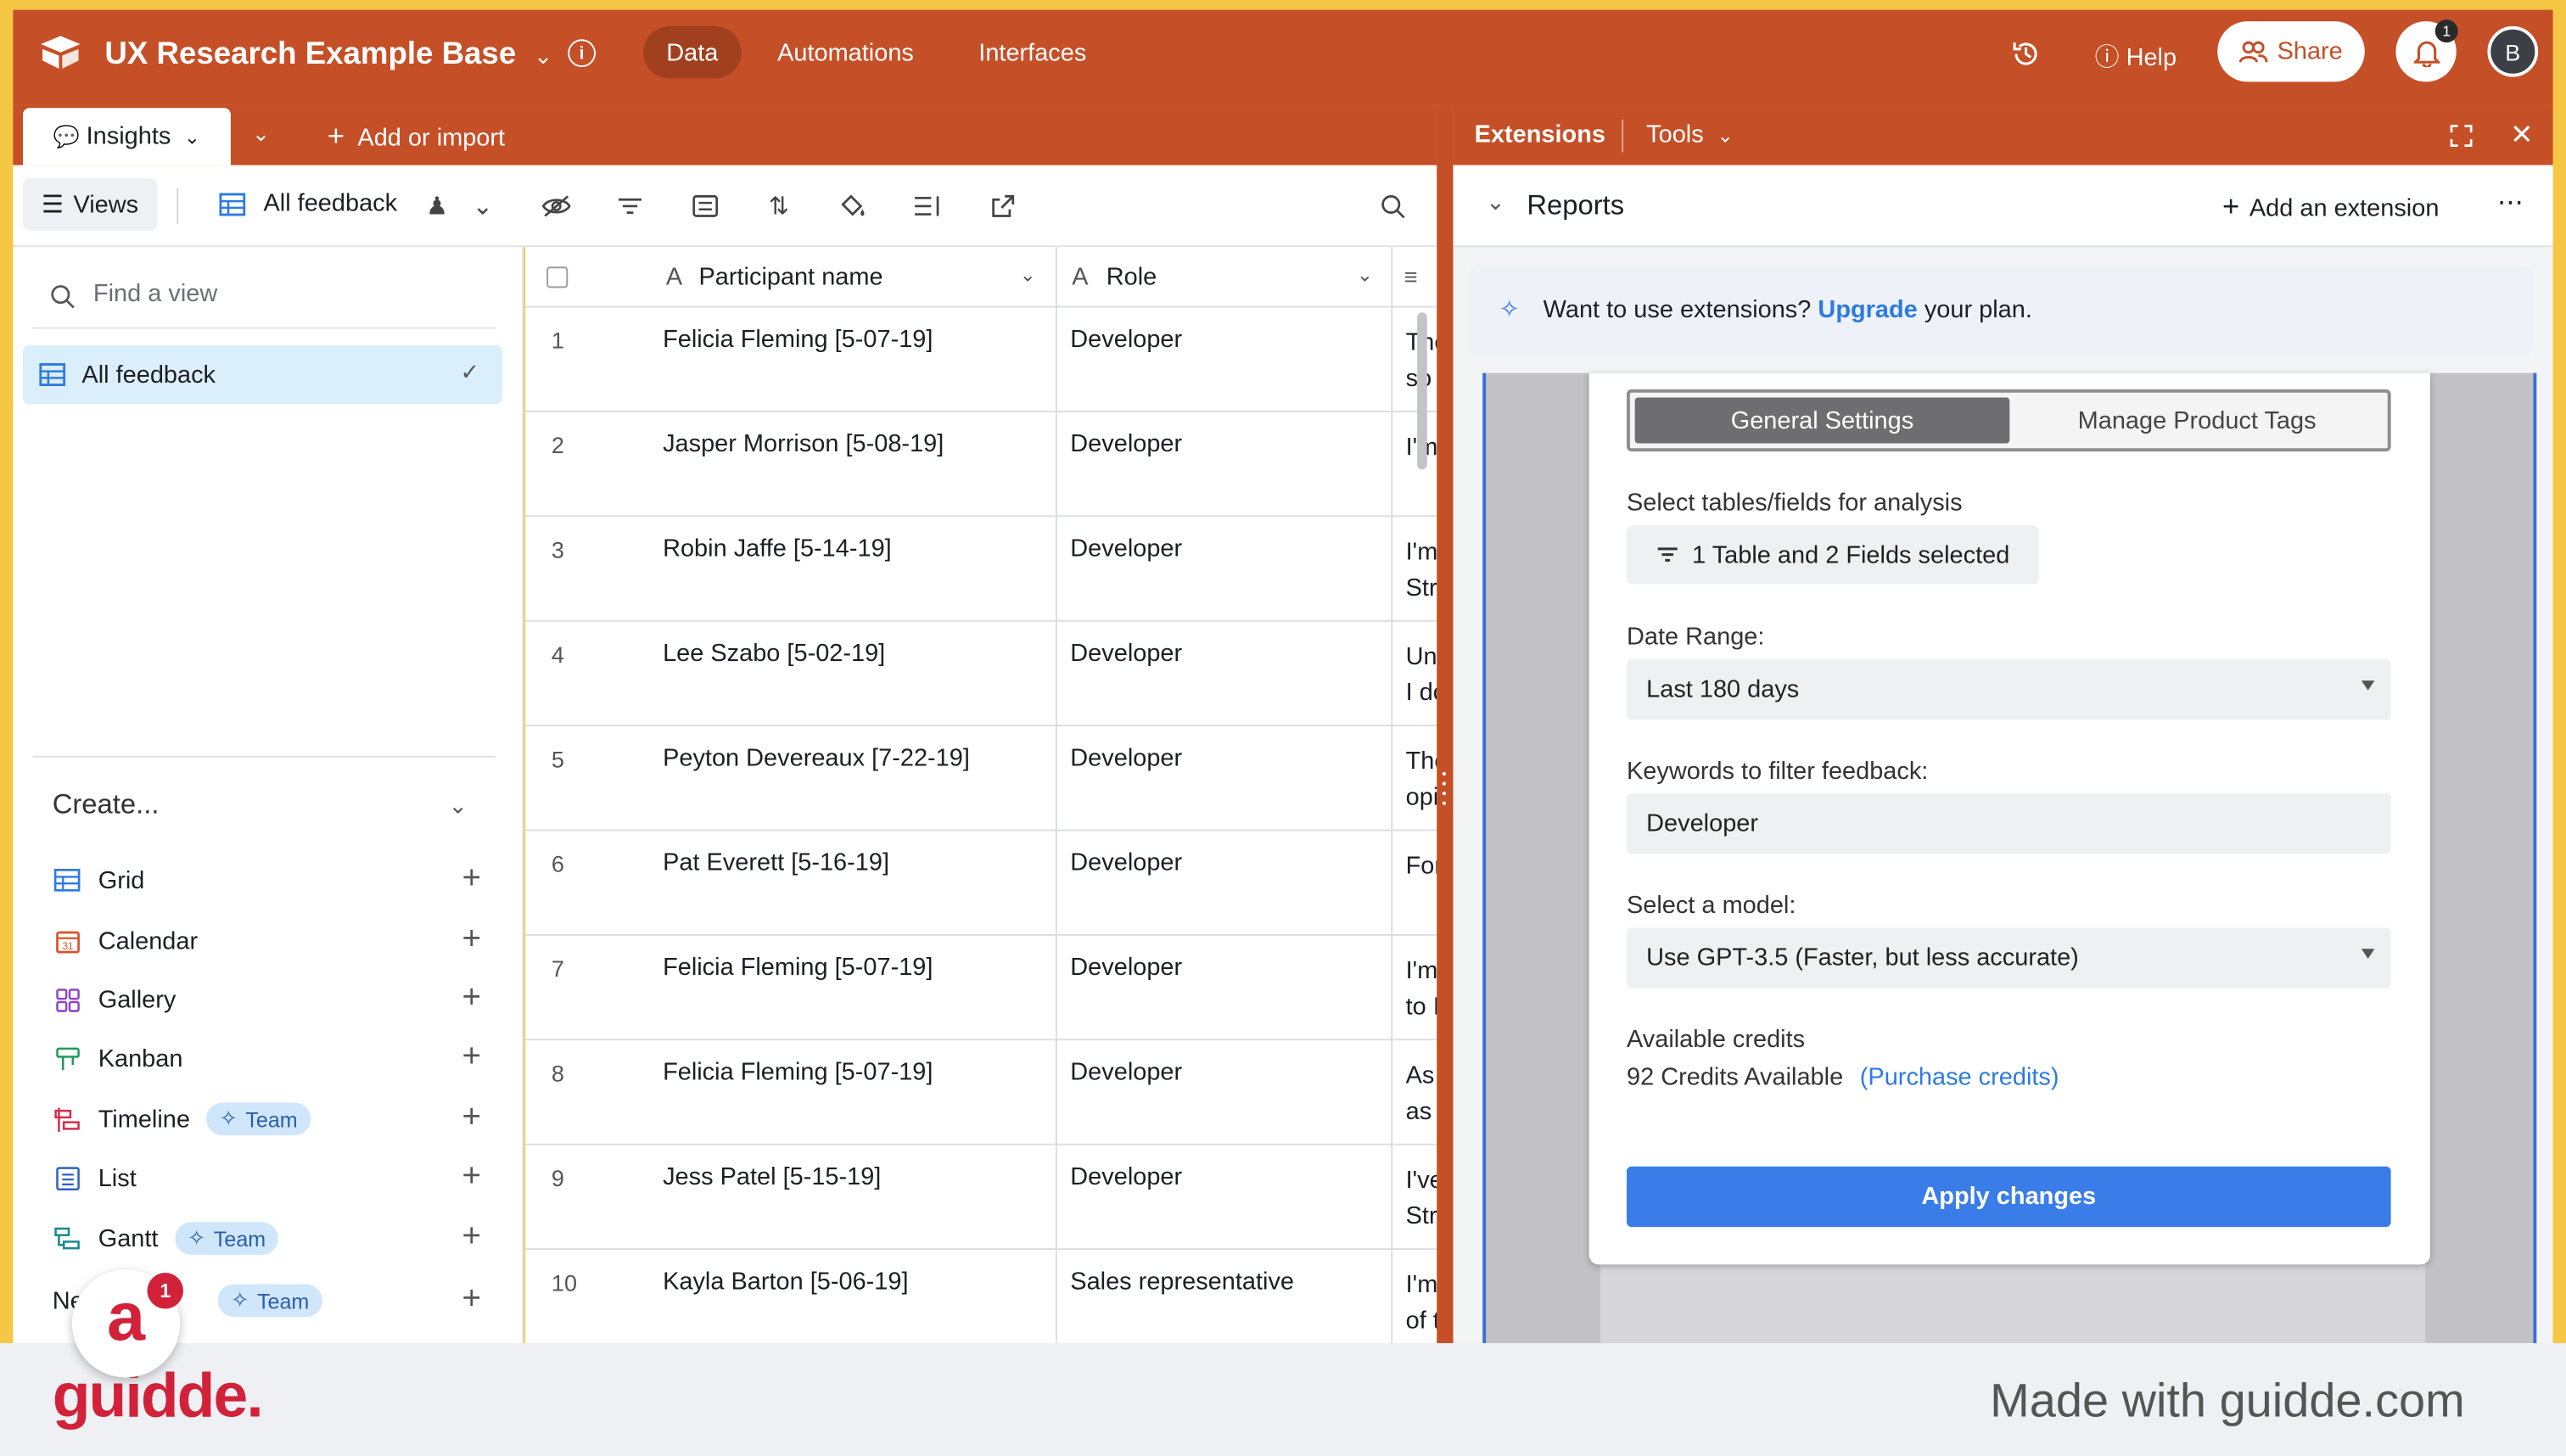  Describe the element at coordinates (1690, 135) in the screenshot. I see `tools-menu: Tools ⌄` at that location.